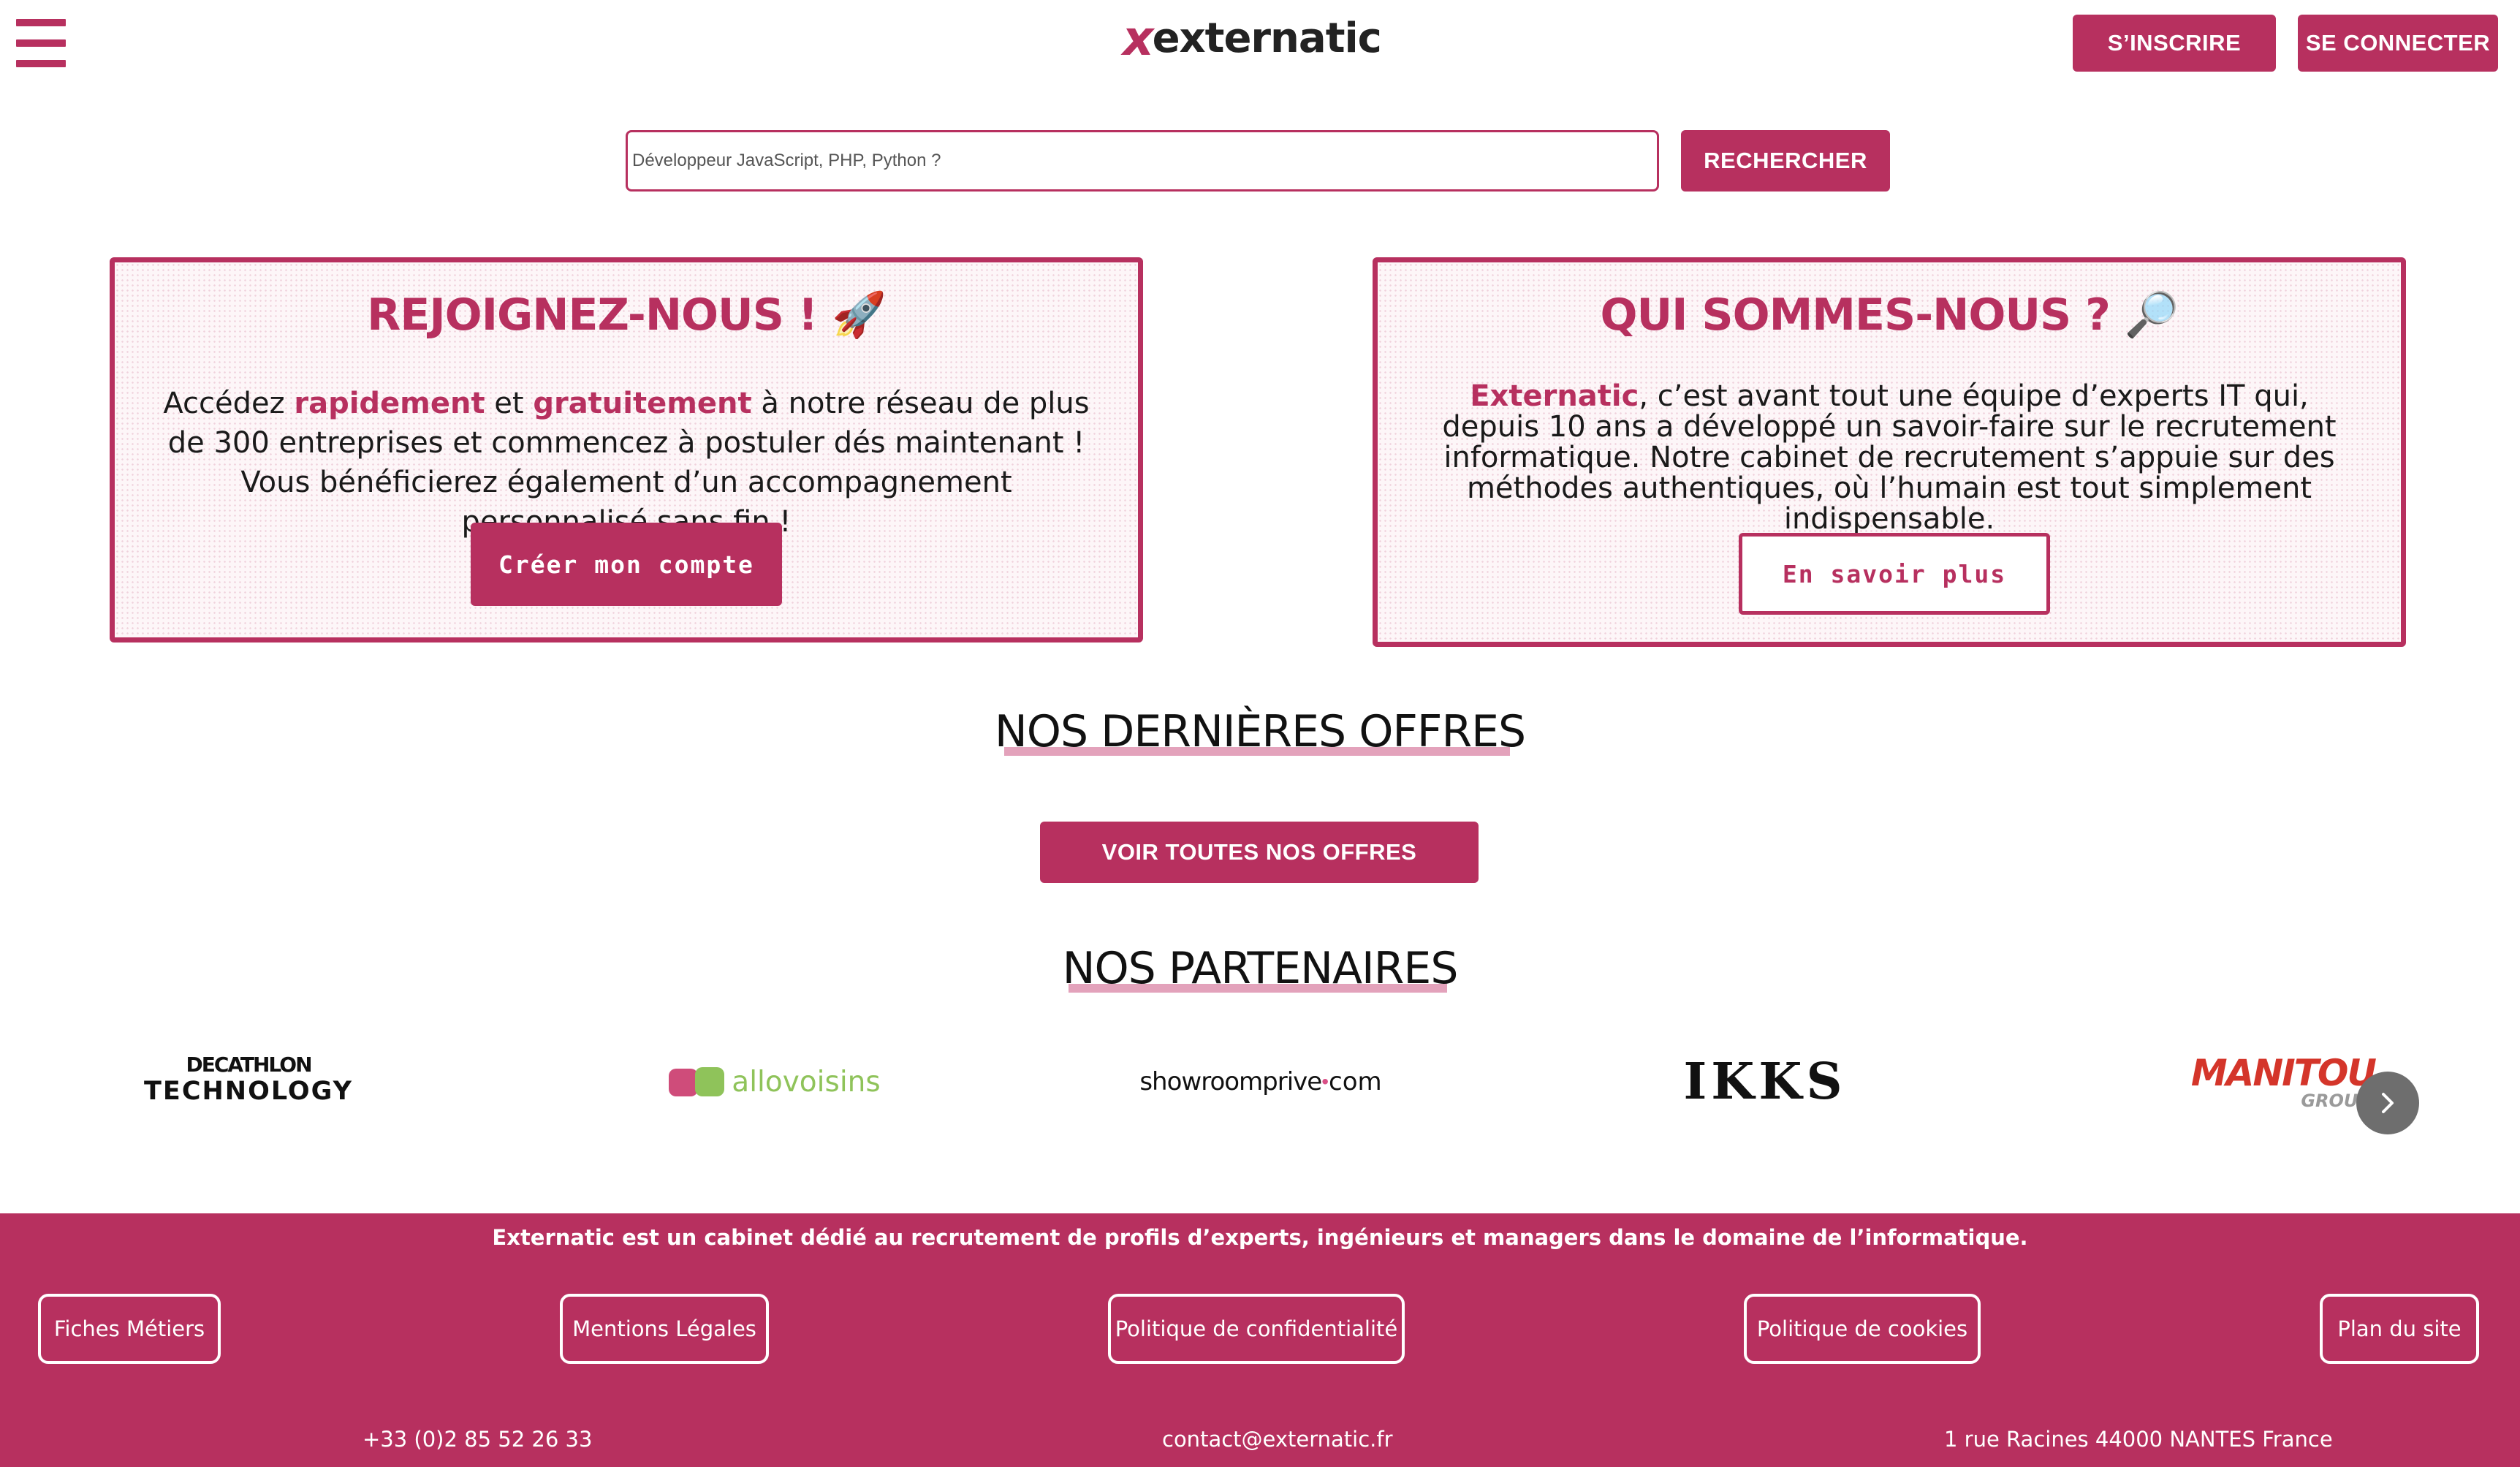 The image size is (2520, 1467). Describe the element at coordinates (664, 1329) in the screenshot. I see `footer-link-mentions-legales: Mentions Légales` at that location.